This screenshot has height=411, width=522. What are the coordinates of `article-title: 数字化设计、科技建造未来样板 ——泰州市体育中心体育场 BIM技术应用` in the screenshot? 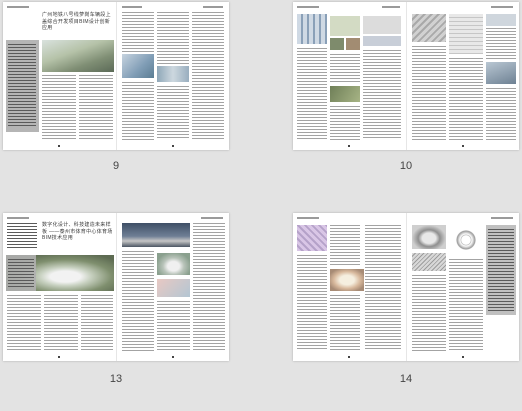 It's located at (77, 231).